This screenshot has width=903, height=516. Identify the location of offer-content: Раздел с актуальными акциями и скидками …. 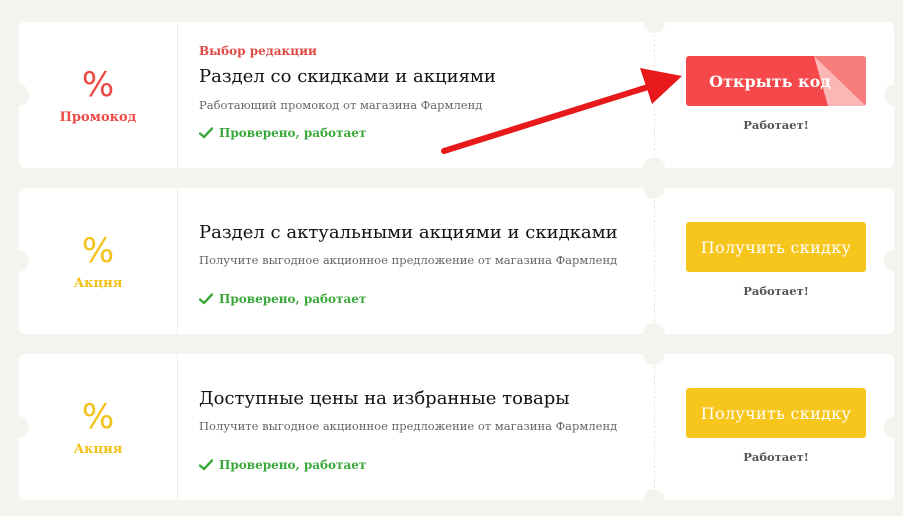
(419, 261).